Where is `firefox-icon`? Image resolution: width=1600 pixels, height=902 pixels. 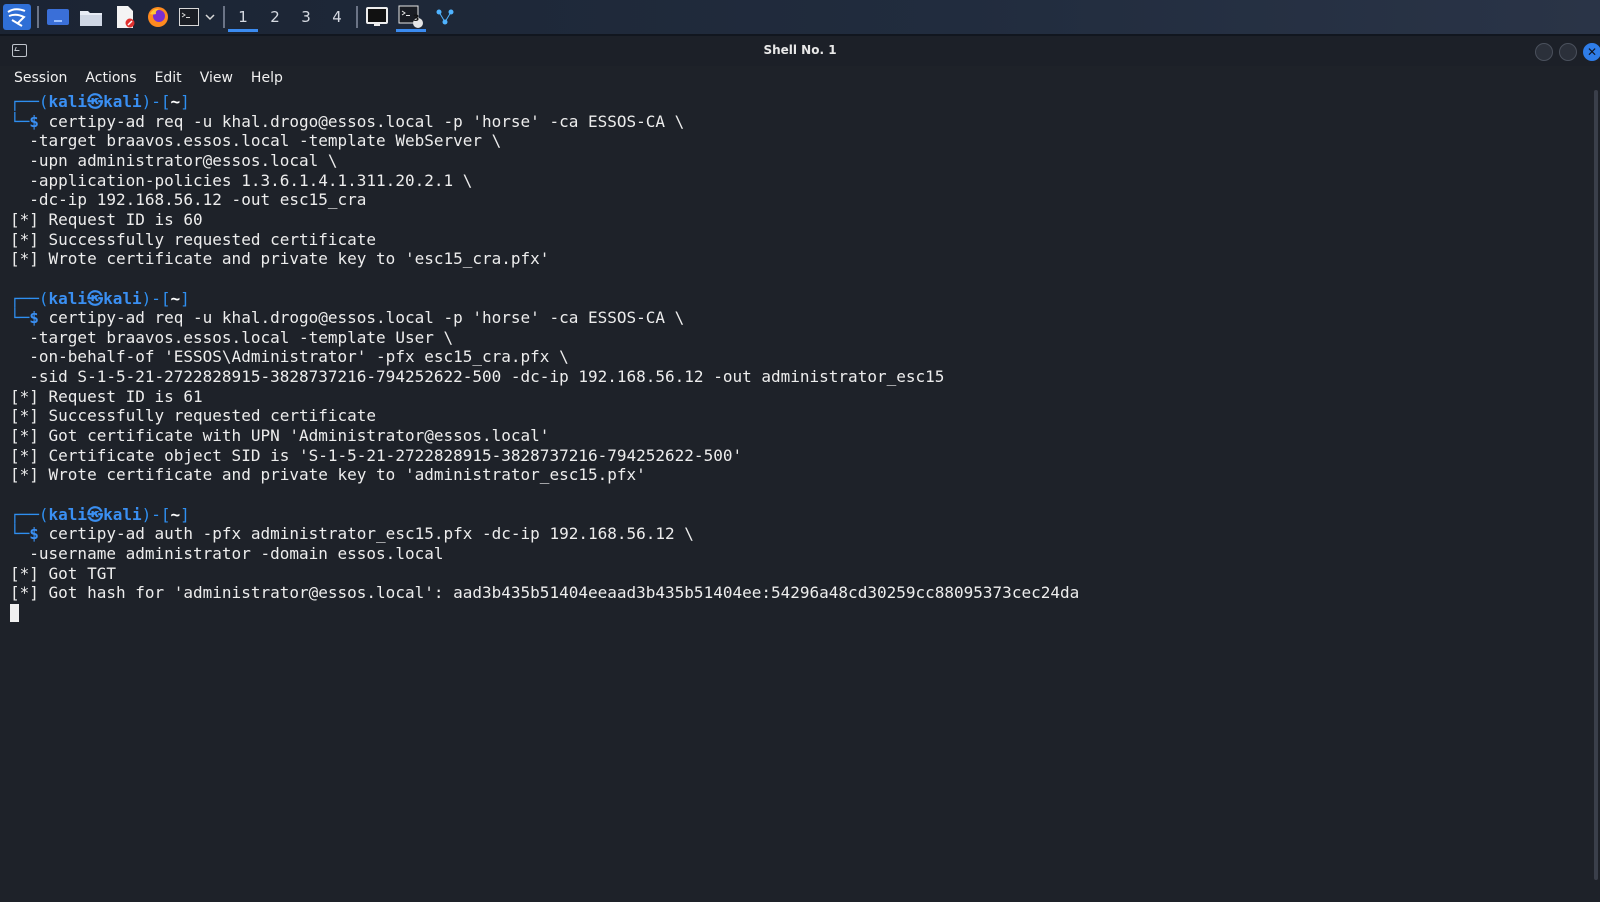
firefox-icon is located at coordinates (158, 17).